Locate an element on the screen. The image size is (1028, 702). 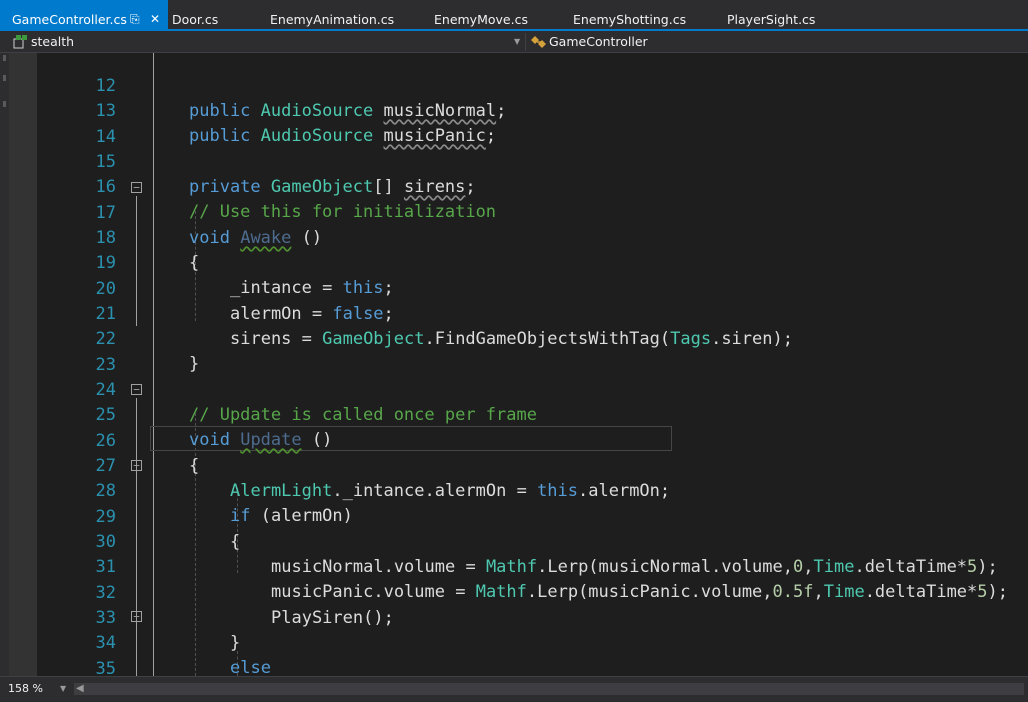
code-line: 25 void Update () is located at coordinates (514, 414).